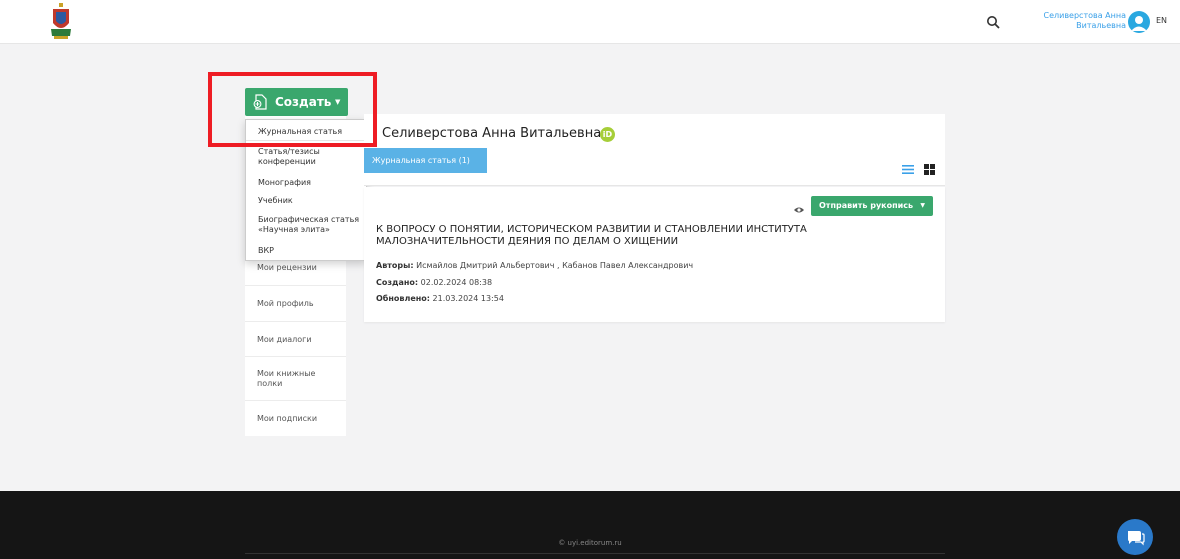 The height and width of the screenshot is (559, 1180). What do you see at coordinates (993, 22) in the screenshot?
I see `search-icon` at bounding box center [993, 22].